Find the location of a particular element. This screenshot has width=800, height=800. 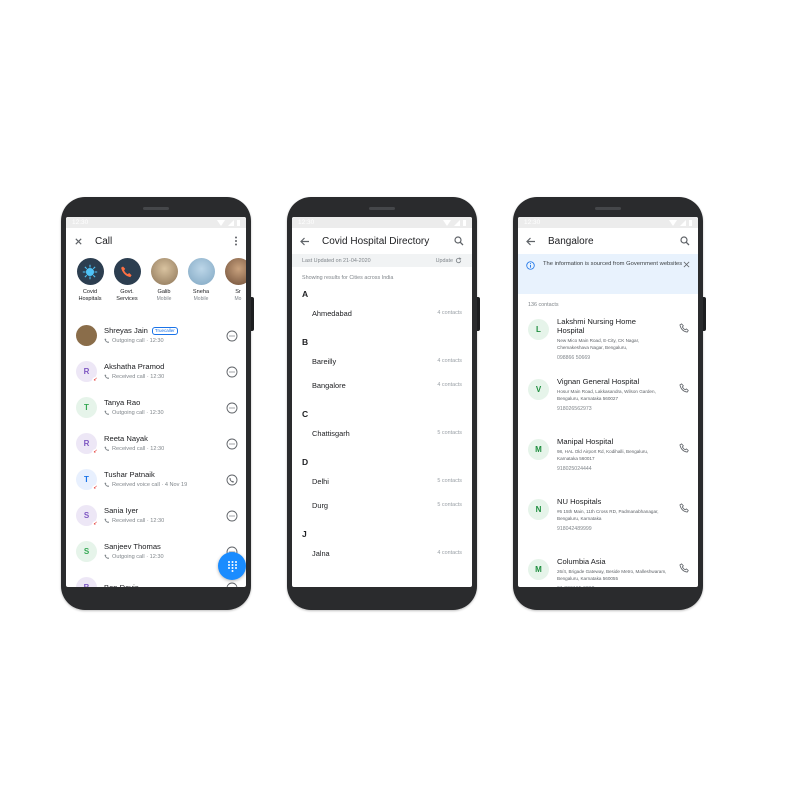

status-time: 12:30 is located at coordinates (306, 222).